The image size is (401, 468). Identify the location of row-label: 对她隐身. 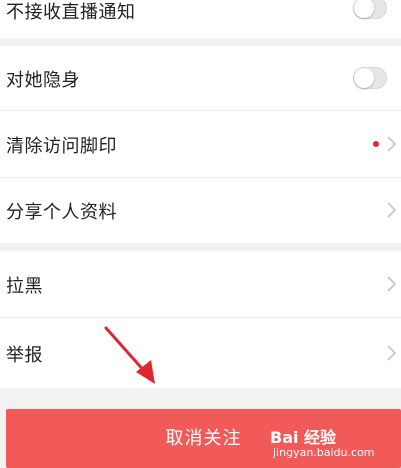
(43, 80).